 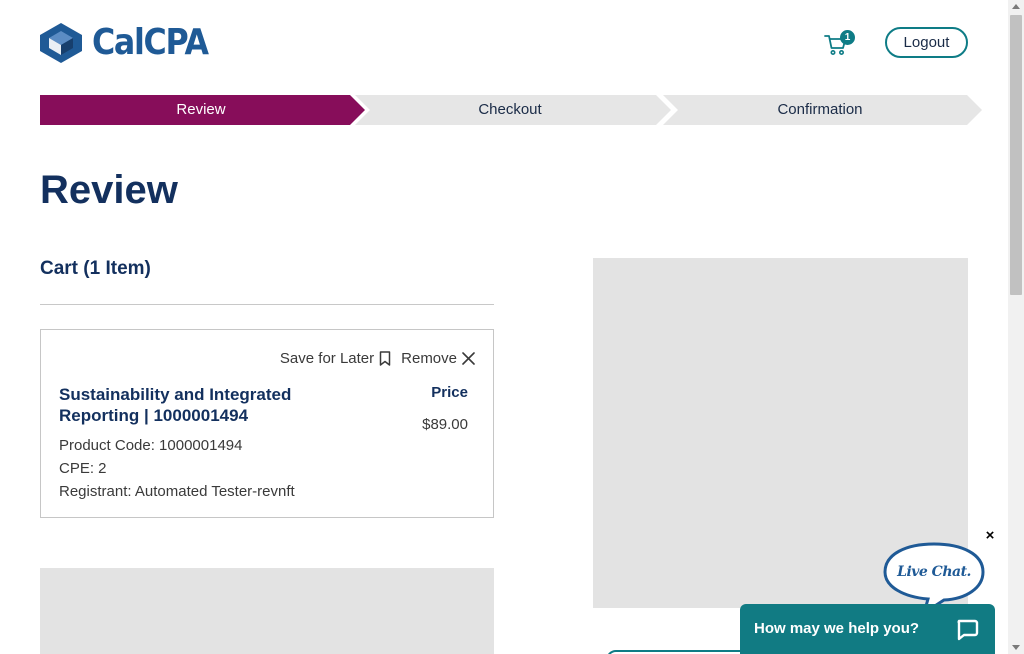 I want to click on step-confirmation: Confirmation, so click(x=820, y=110).